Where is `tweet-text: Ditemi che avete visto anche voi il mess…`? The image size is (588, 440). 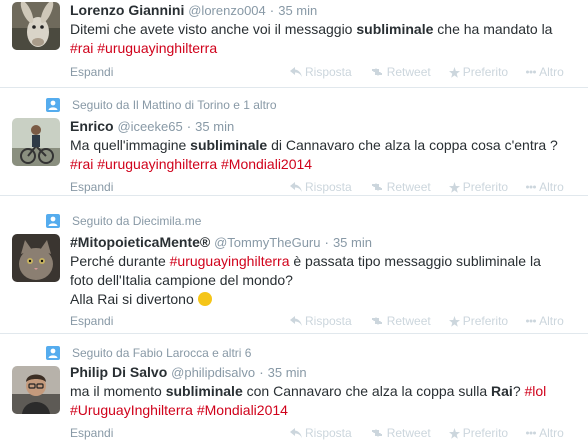
tweet-text: Ditemi che avete visto anche voi il mess… is located at coordinates (311, 38).